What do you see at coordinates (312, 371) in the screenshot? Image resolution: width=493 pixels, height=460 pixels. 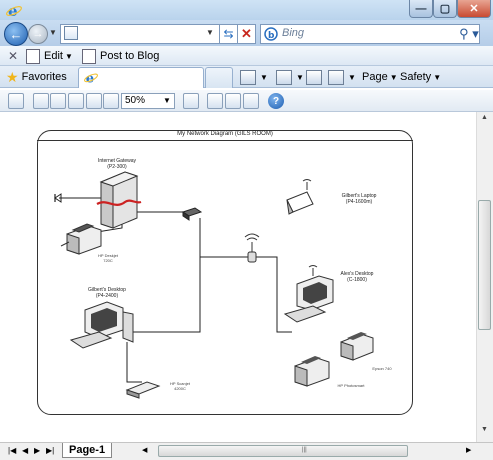 I see `printer-hp-photosmart` at bounding box center [312, 371].